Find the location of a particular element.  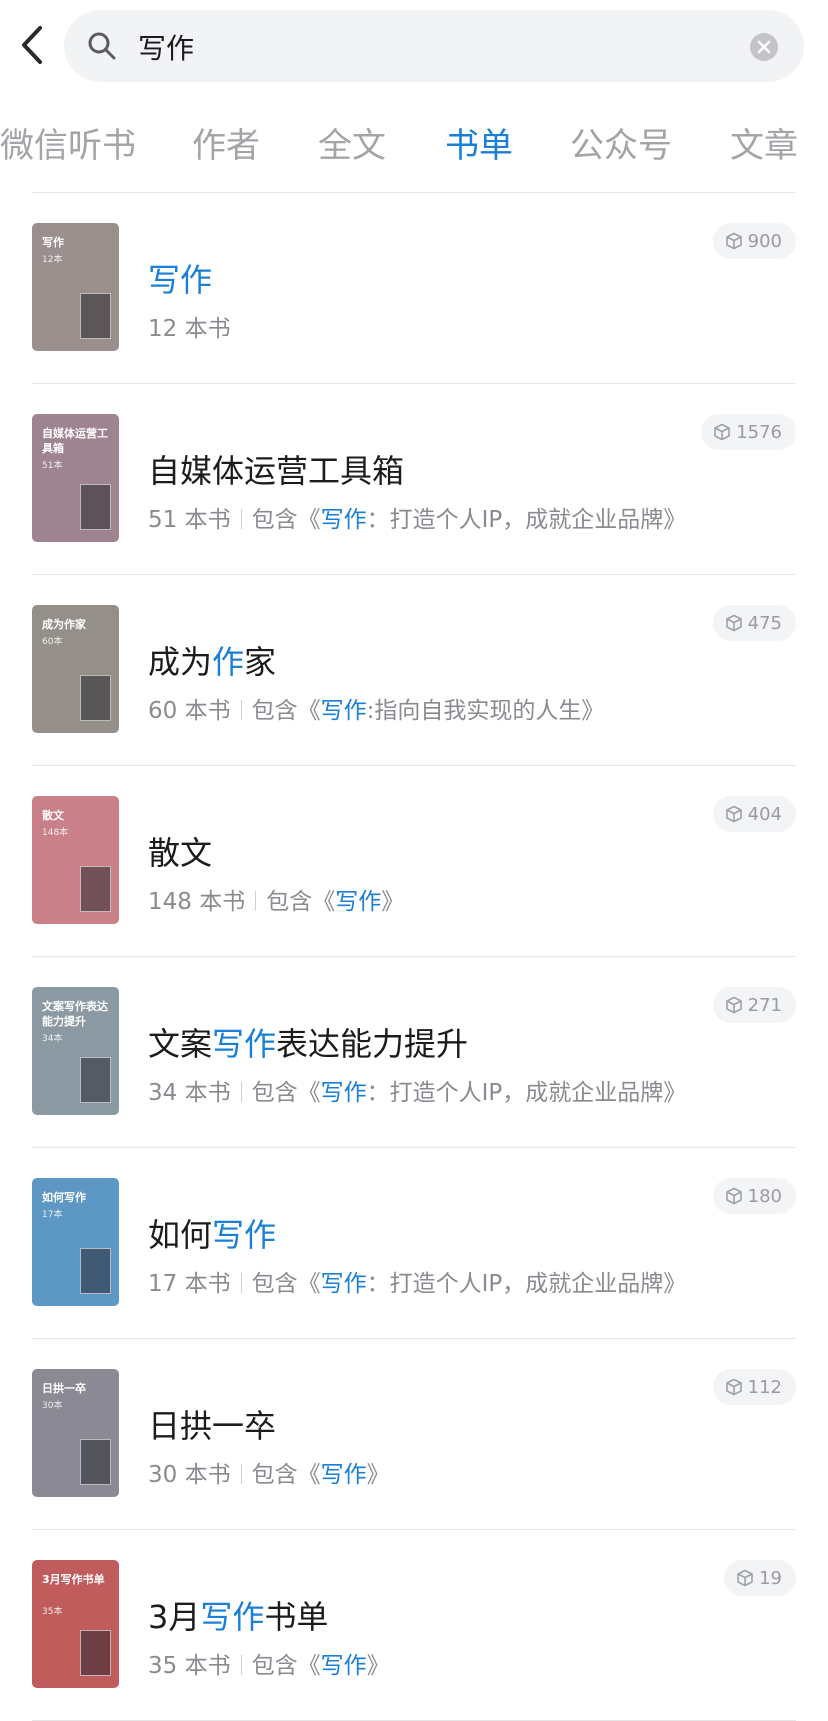

booklist-meta: 30 本书 包含《写作》 is located at coordinates (269, 1472).